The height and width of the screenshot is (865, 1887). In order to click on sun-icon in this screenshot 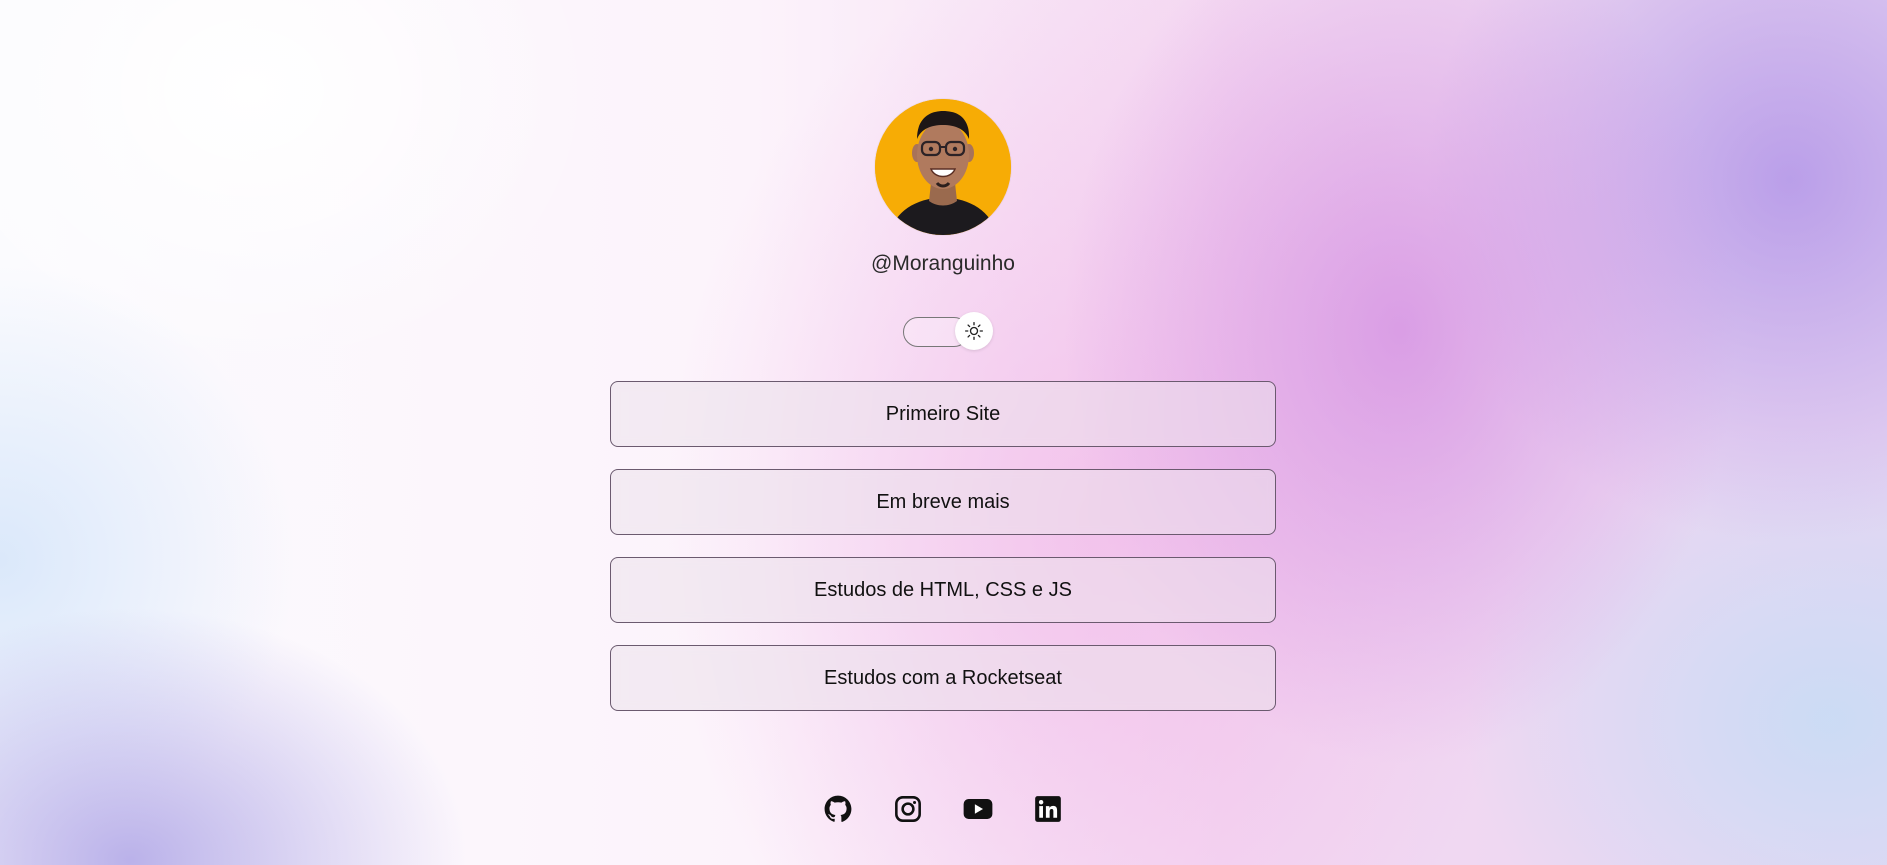, I will do `click(974, 331)`.